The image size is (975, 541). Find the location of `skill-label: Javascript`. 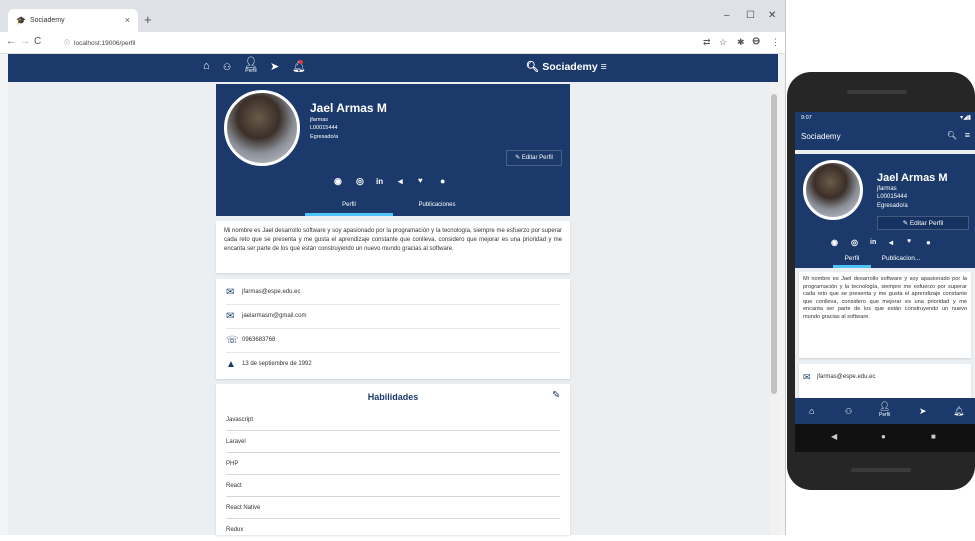

skill-label: Javascript is located at coordinates (240, 420).